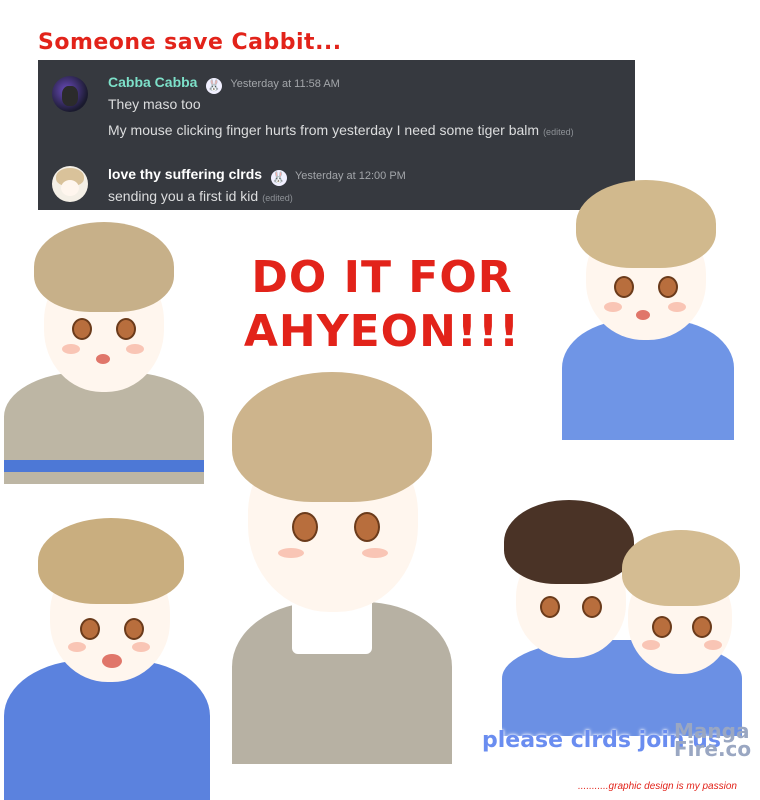 Image resolution: width=760 pixels, height=800 pixels. What do you see at coordinates (185, 174) in the screenshot?
I see `chat-username: love thy suffering clrds` at bounding box center [185, 174].